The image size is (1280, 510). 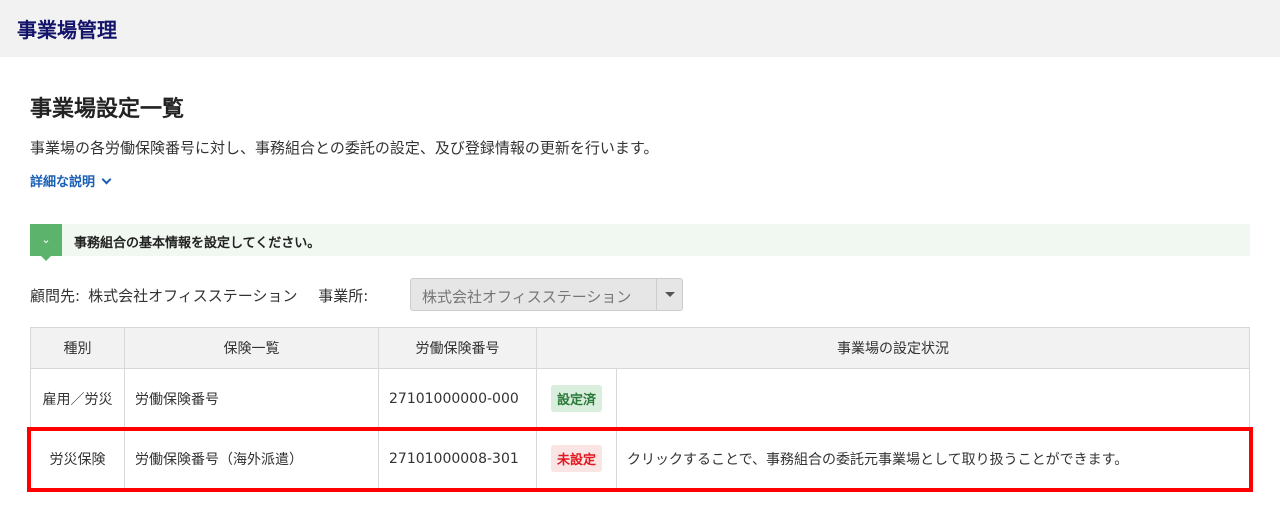 I want to click on chevron-down-icon, so click(x=106, y=179).